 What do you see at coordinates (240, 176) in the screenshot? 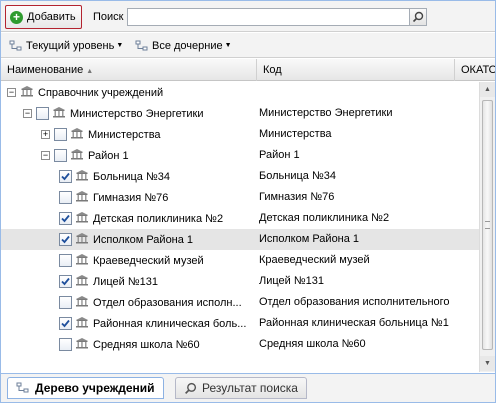
I see `tree-row: Больница №34 Больница №34` at bounding box center [240, 176].